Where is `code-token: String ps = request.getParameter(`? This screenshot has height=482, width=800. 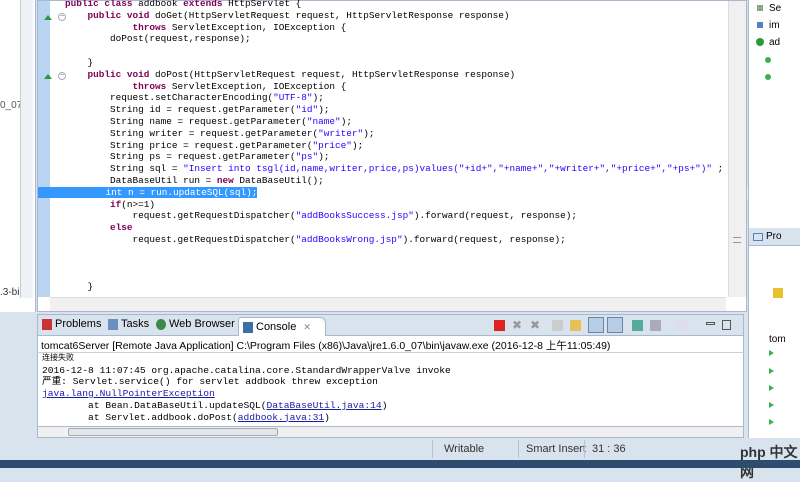 code-token: String ps = request.getParameter( is located at coordinates (180, 157).